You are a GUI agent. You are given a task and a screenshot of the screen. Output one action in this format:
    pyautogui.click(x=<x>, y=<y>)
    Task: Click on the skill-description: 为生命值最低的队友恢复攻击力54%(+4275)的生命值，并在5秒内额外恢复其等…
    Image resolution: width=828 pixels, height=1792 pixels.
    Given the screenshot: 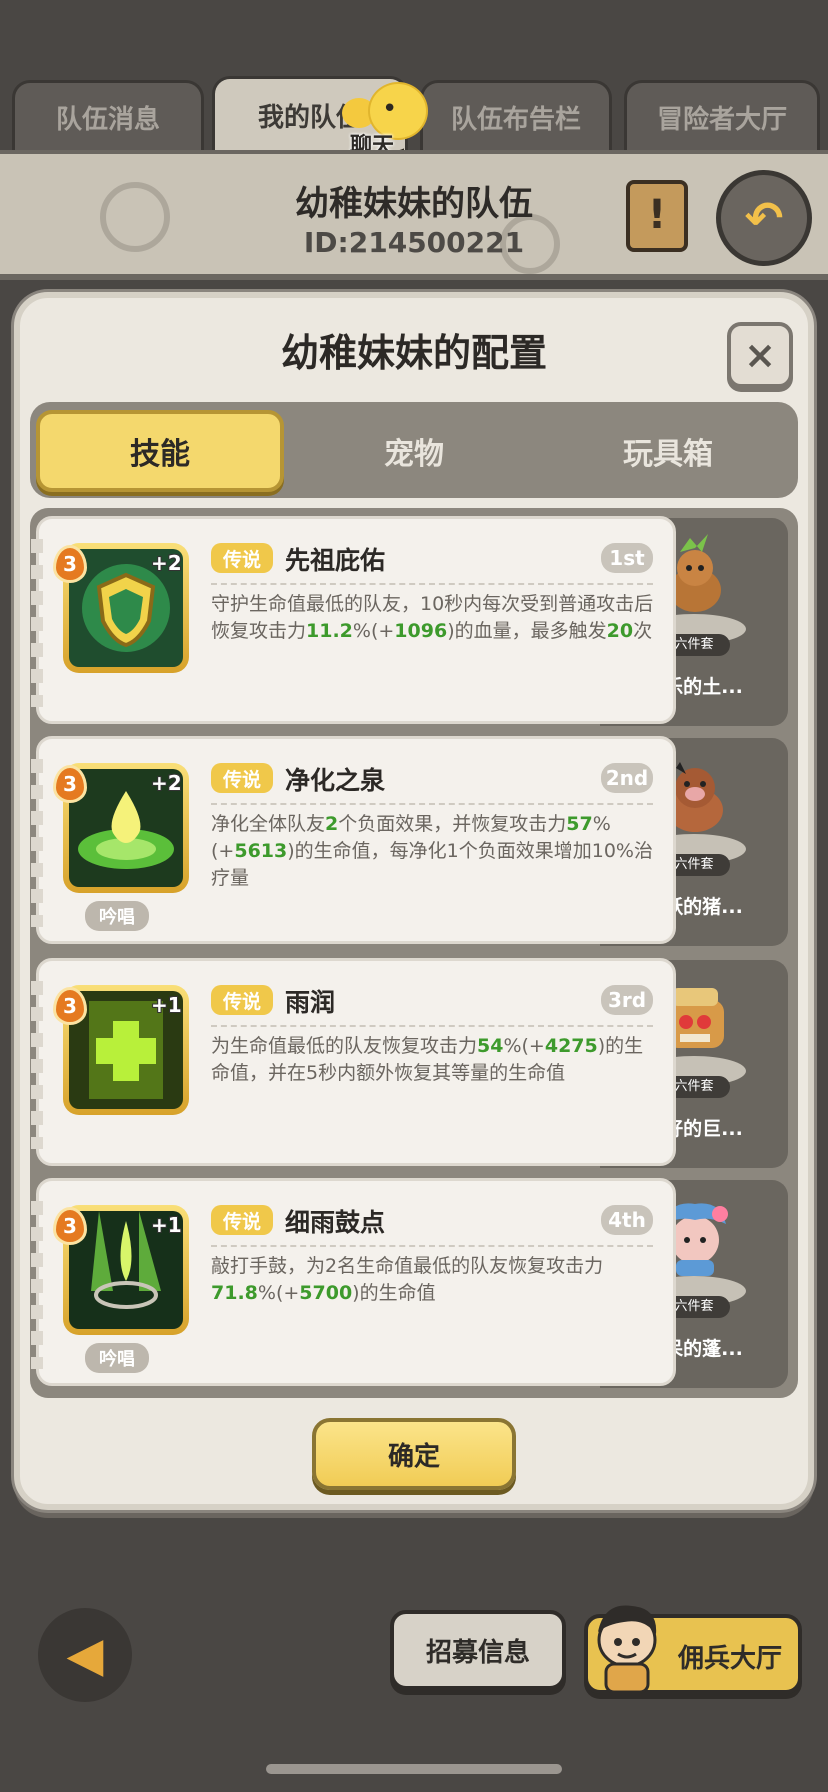 What is the action you would take?
    pyautogui.click(x=436, y=1060)
    